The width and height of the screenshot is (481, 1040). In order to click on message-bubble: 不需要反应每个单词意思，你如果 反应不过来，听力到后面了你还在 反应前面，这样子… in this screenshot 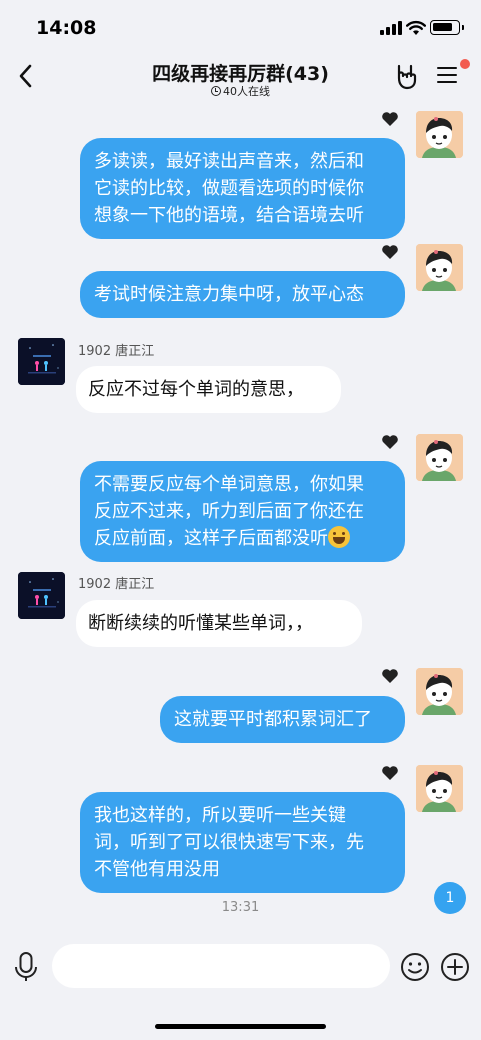, I will do `click(242, 511)`.